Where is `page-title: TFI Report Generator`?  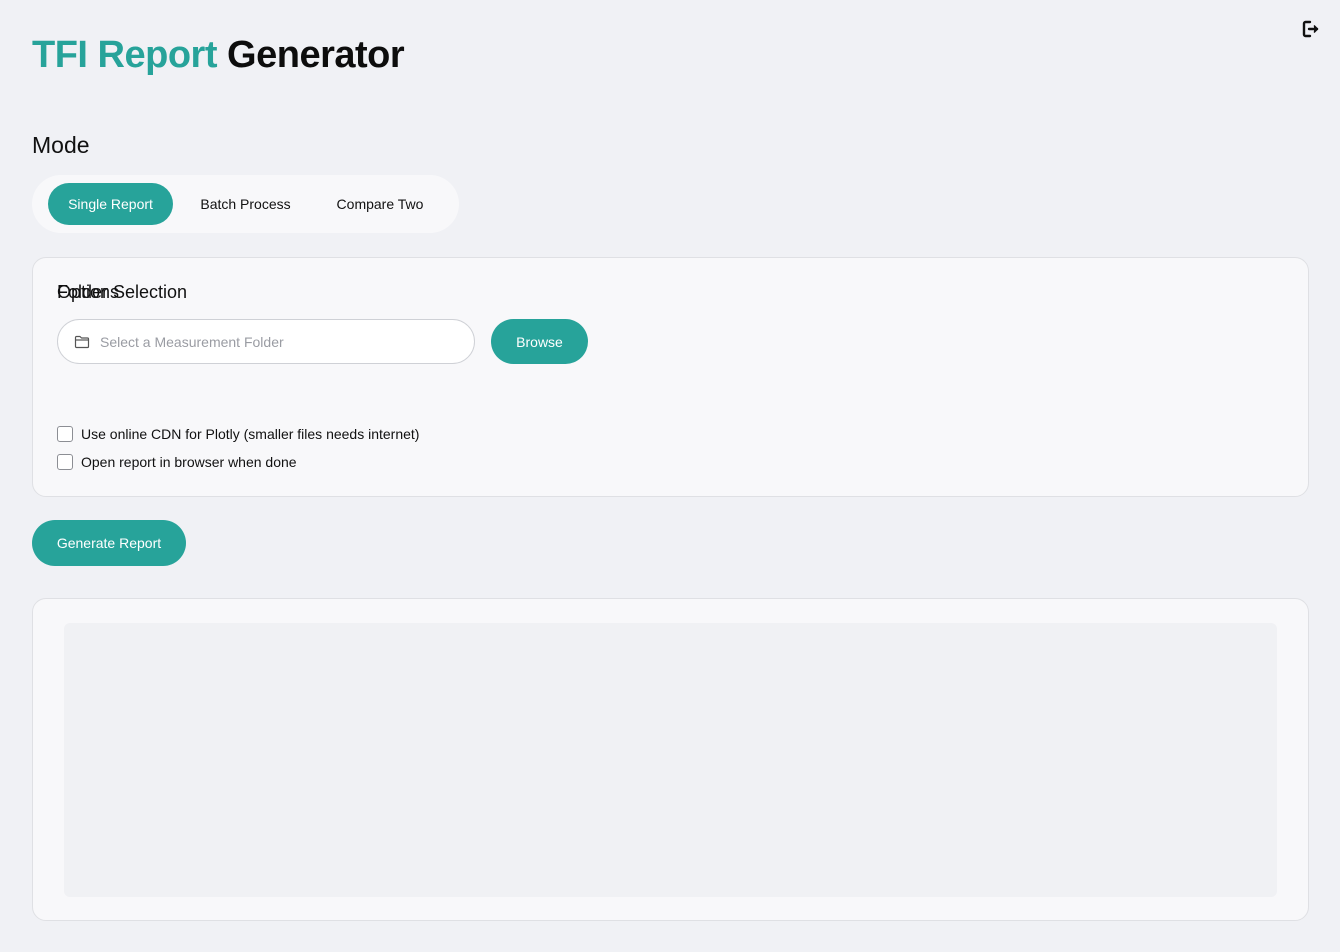 page-title: TFI Report Generator is located at coordinates (218, 55).